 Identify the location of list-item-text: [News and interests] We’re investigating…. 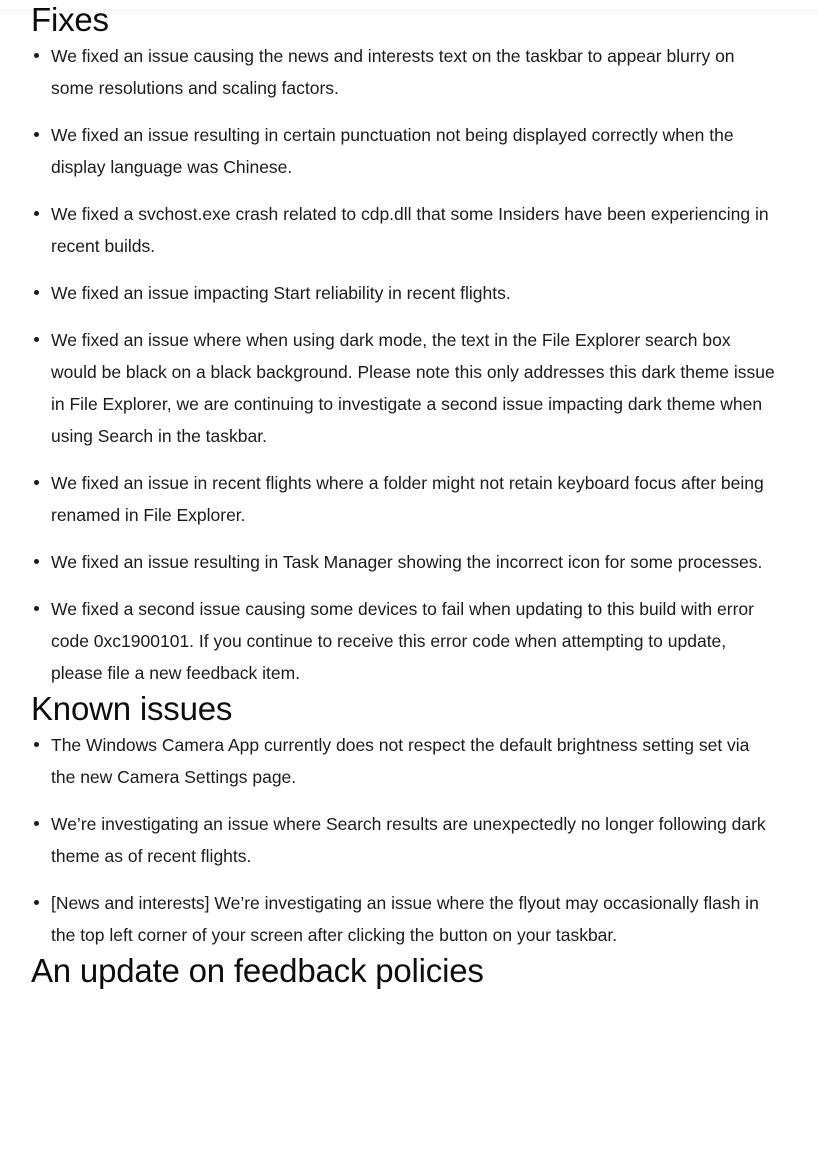
(405, 919).